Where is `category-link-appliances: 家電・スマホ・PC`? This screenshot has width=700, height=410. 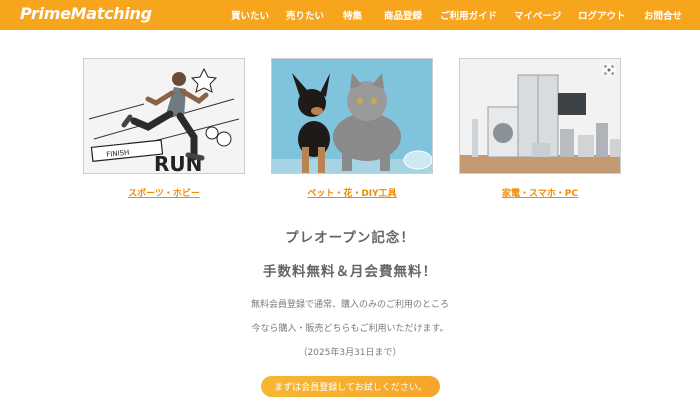
category-link-appliances: 家電・スマホ・PC is located at coordinates (540, 192).